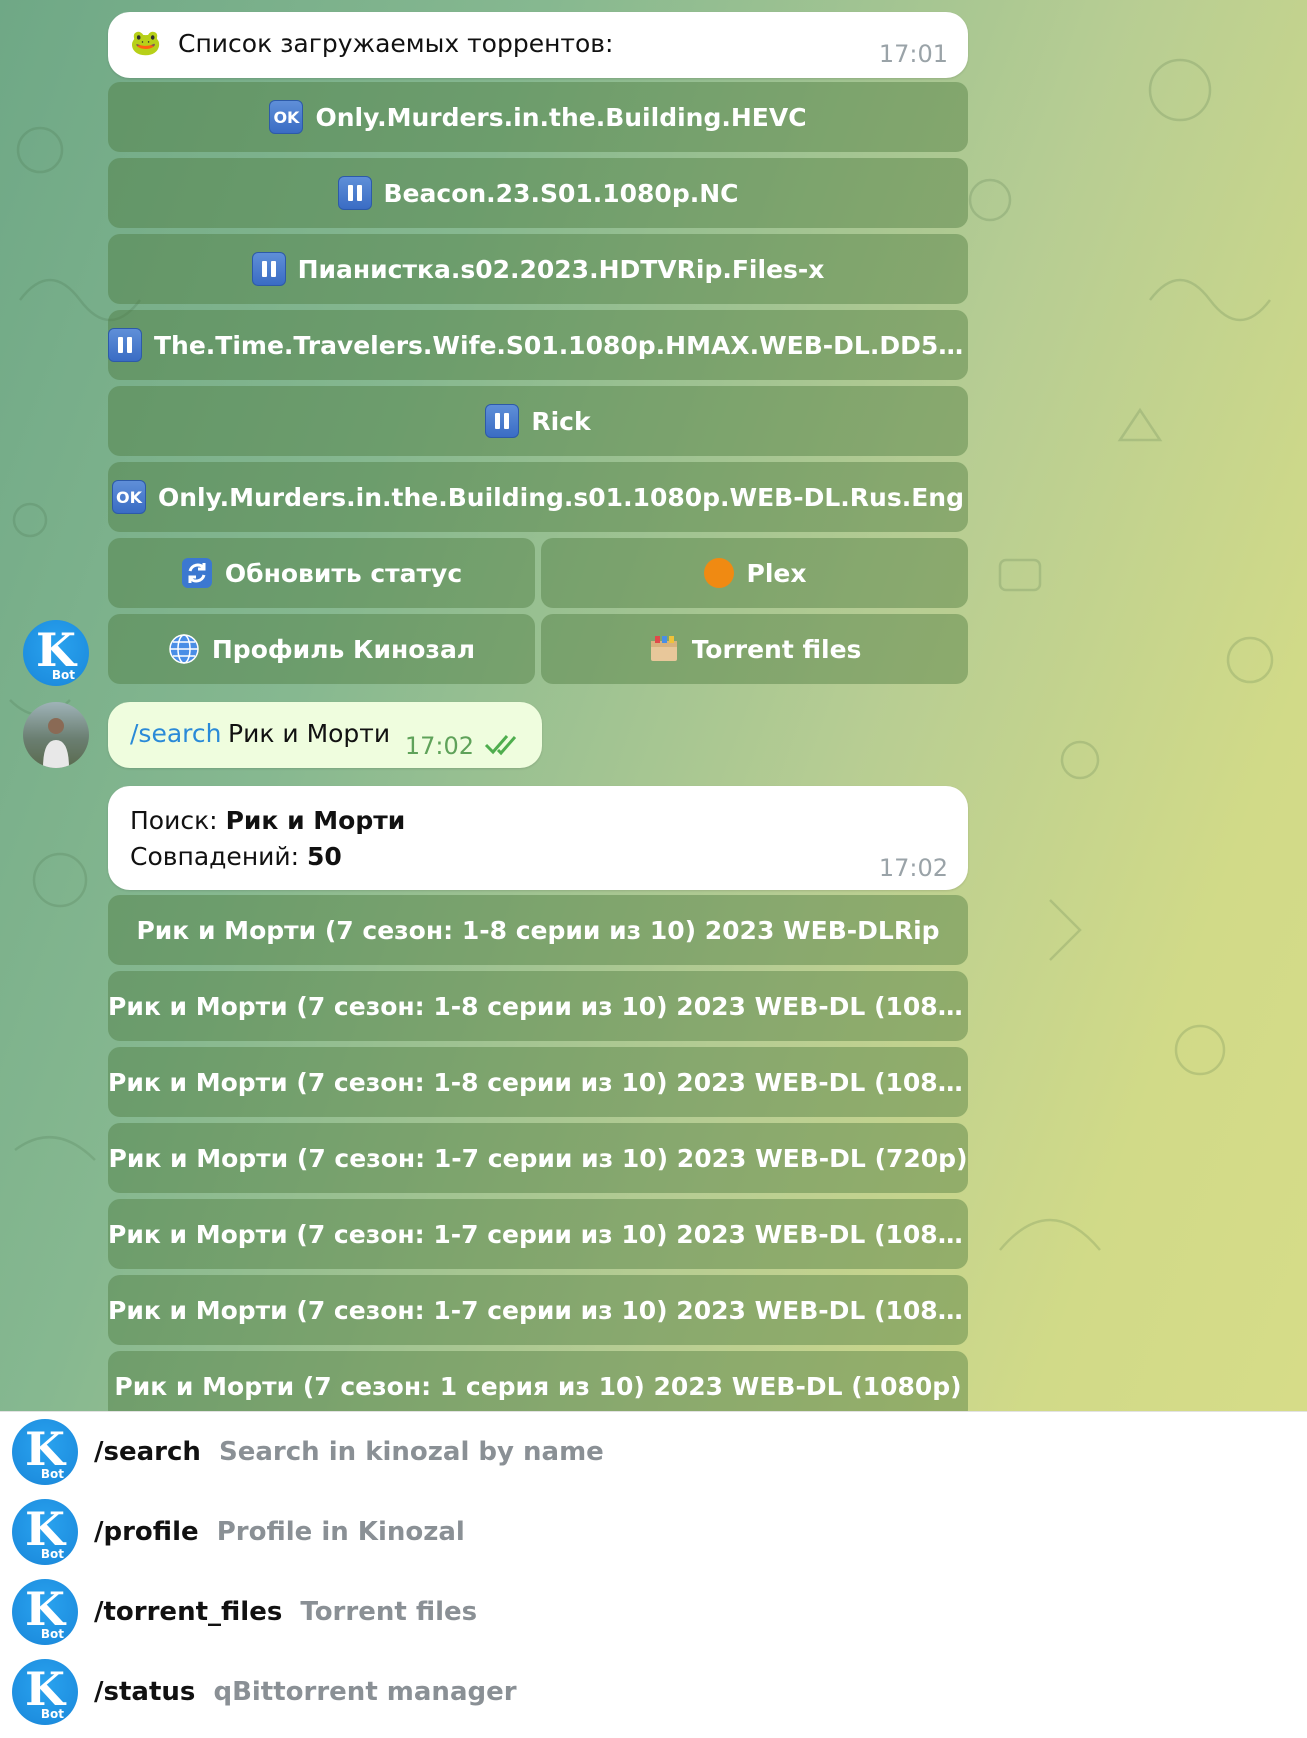 Image resolution: width=1307 pixels, height=1738 pixels. Describe the element at coordinates (718, 573) in the screenshot. I see `orange-circle-icon` at that location.